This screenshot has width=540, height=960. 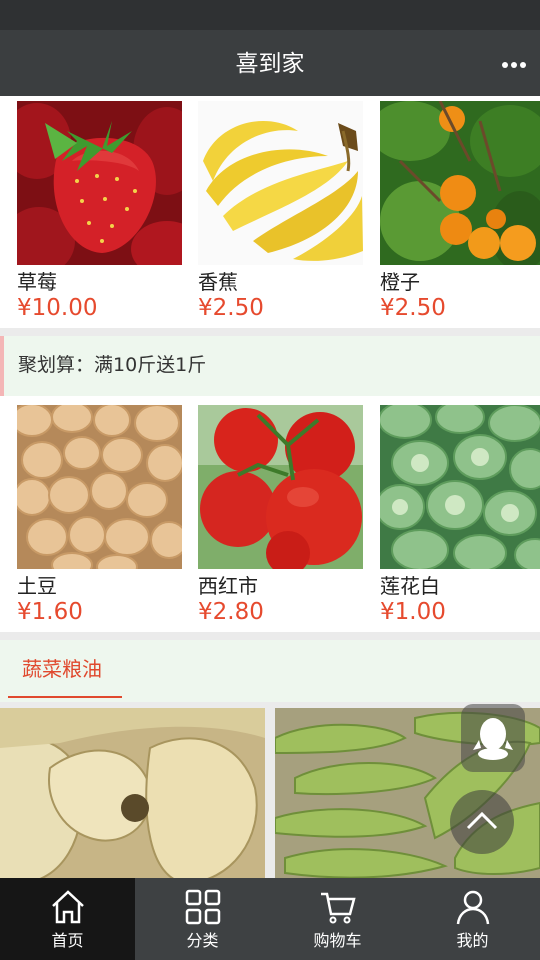 What do you see at coordinates (99, 487) in the screenshot?
I see `potato-image` at bounding box center [99, 487].